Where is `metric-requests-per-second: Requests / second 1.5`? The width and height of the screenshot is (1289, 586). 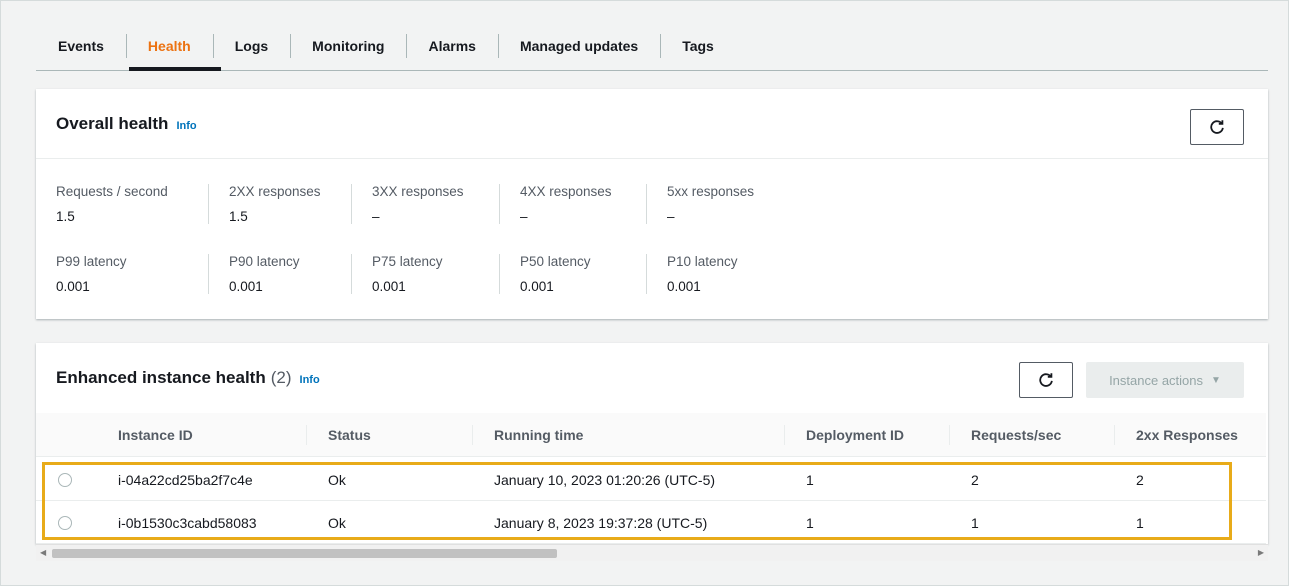 metric-requests-per-second: Requests / second 1.5 is located at coordinates (112, 204).